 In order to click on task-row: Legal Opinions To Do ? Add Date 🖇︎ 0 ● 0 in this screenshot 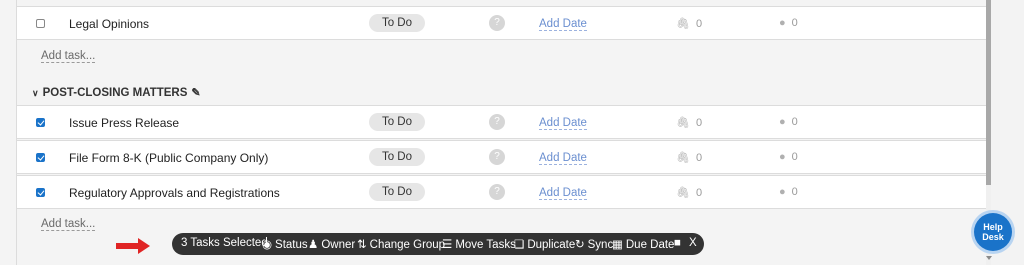, I will do `click(501, 23)`.